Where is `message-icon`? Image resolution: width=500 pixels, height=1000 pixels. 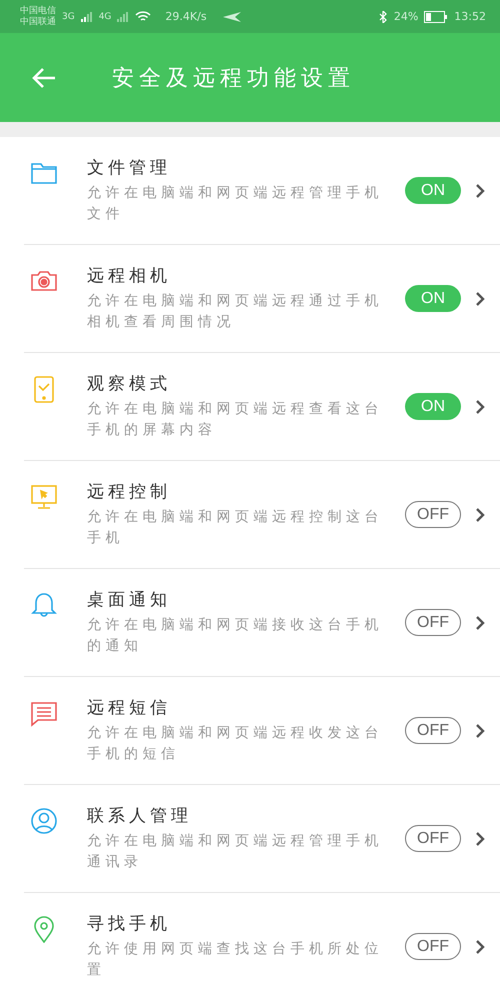 message-icon is located at coordinates (44, 713).